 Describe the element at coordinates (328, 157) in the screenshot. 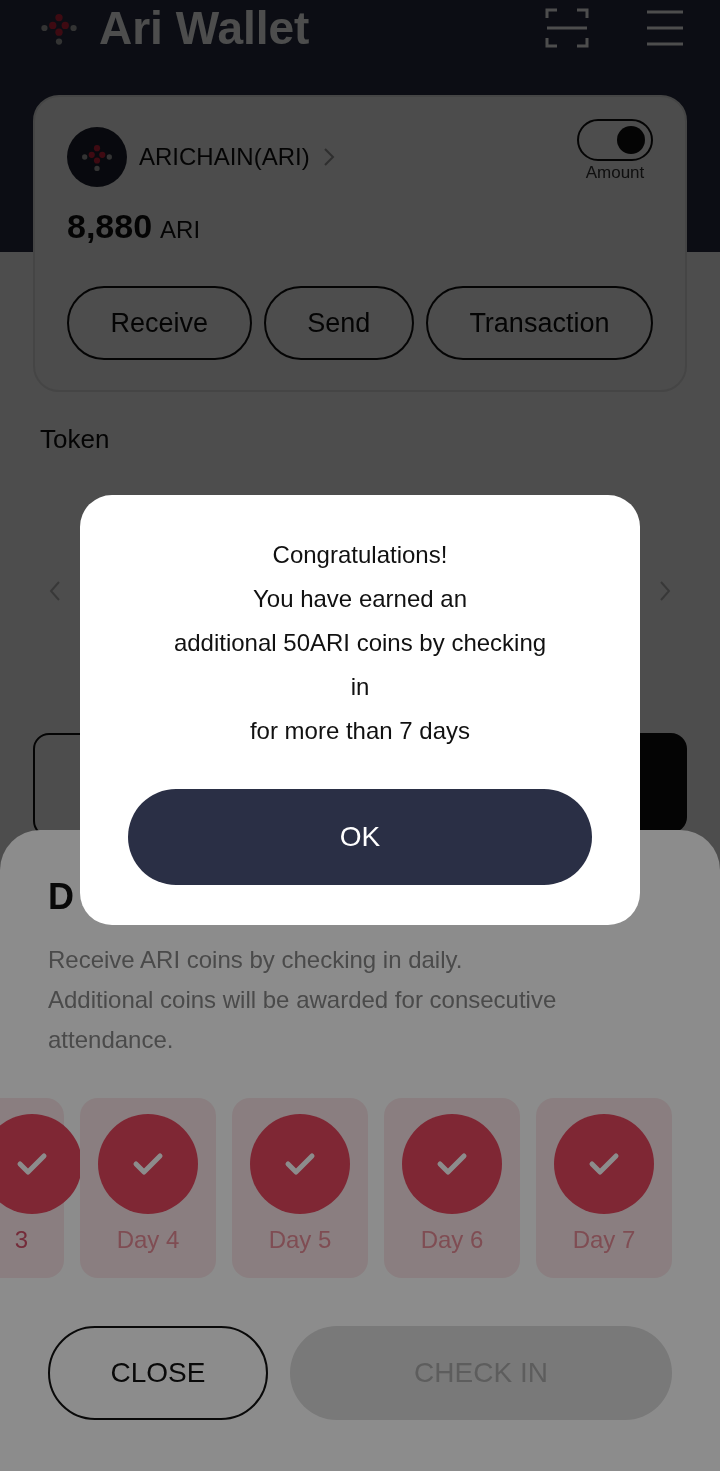

I see `chevron-right-icon` at that location.